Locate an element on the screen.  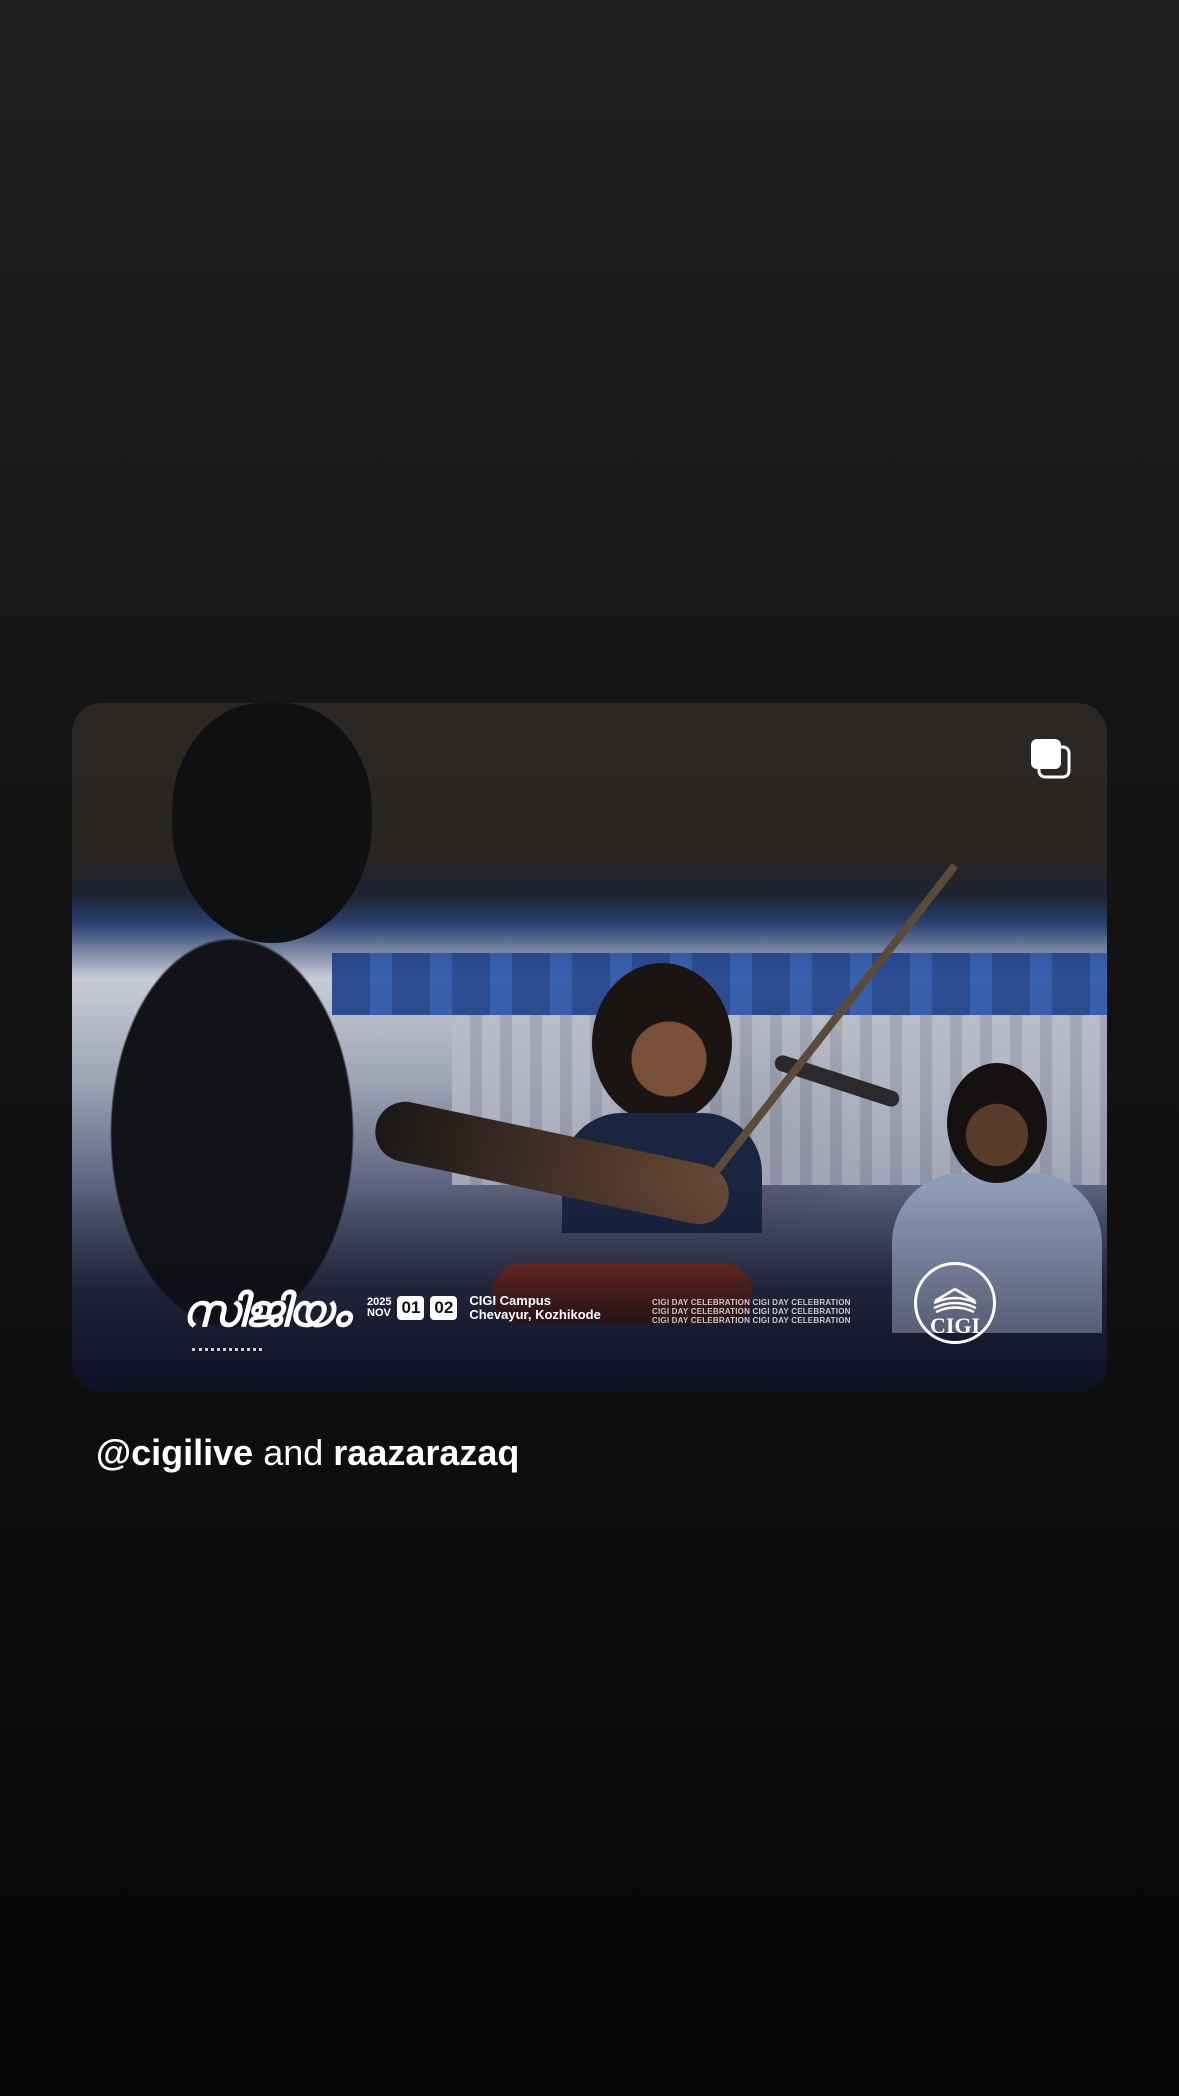
caption-user-raazarazaq: raazarazaq is located at coordinates (426, 1452).